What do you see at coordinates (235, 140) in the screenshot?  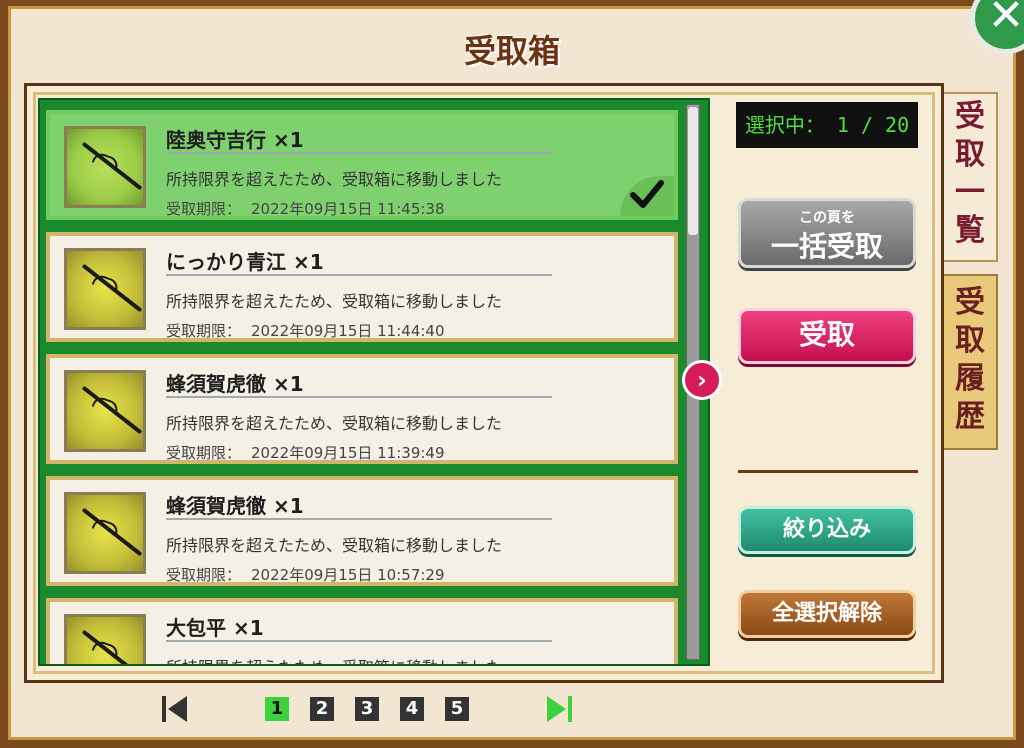 I see `item-name: 陸奥守吉行 ×1` at bounding box center [235, 140].